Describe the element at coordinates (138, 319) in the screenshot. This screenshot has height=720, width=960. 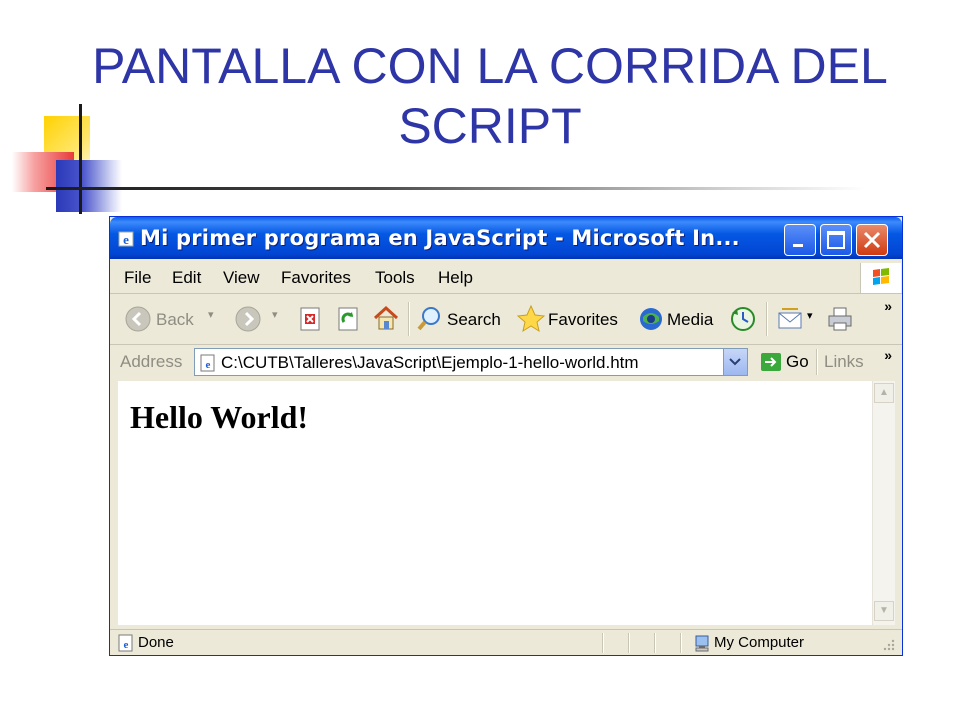
I see `back-icon` at that location.